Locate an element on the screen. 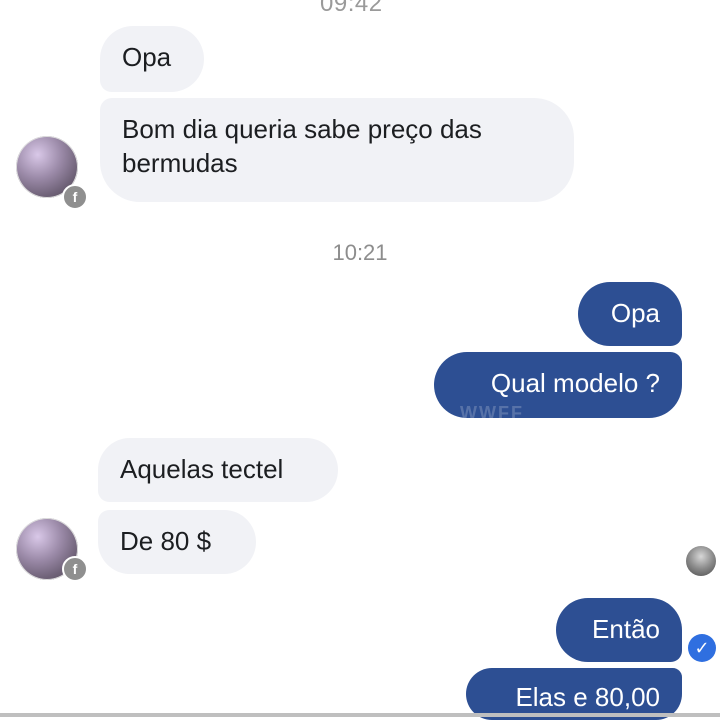 This screenshot has height=720, width=720. incoming-message-tectel: Aquelas tectel is located at coordinates (218, 470).